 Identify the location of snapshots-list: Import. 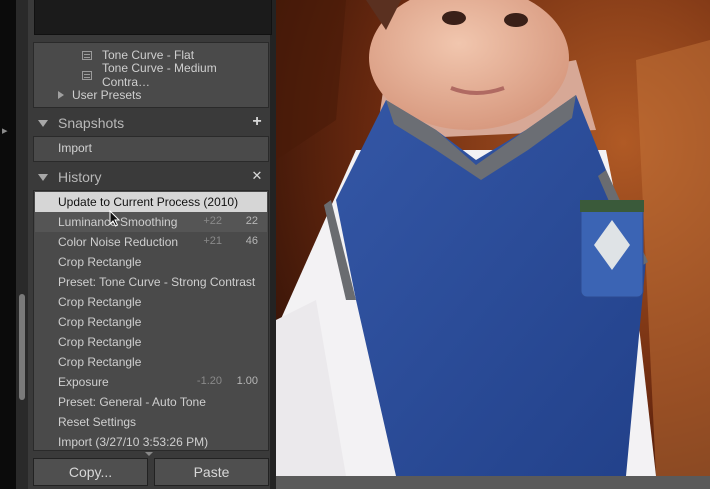
(151, 149).